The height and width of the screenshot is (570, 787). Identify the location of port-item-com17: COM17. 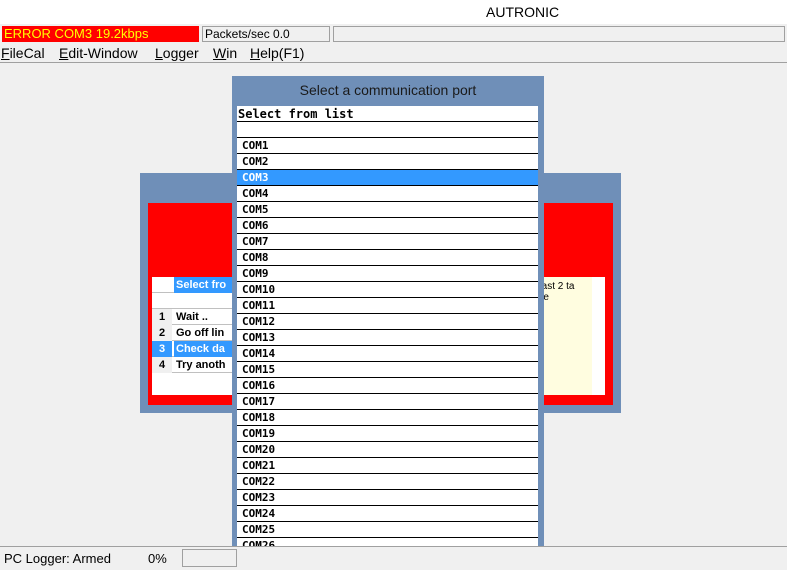
(387, 402).